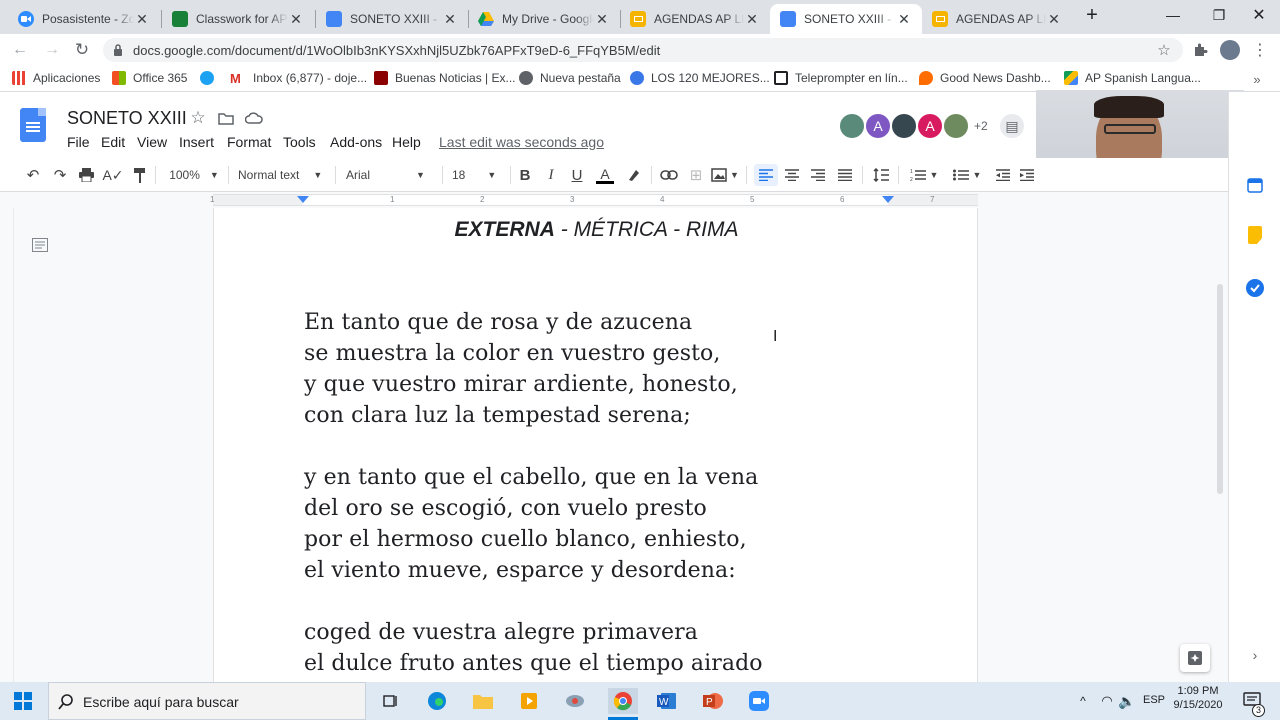  I want to click on numbered-list-icon: 1 2 ▼, so click(924, 175).